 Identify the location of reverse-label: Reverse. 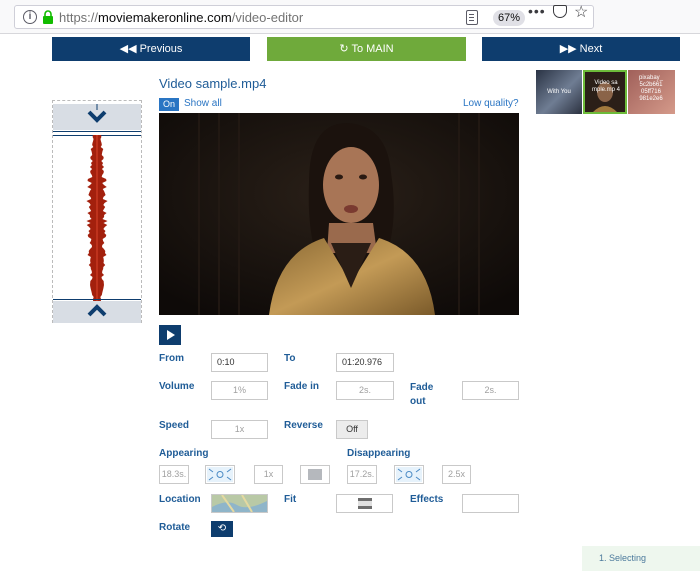
(303, 425).